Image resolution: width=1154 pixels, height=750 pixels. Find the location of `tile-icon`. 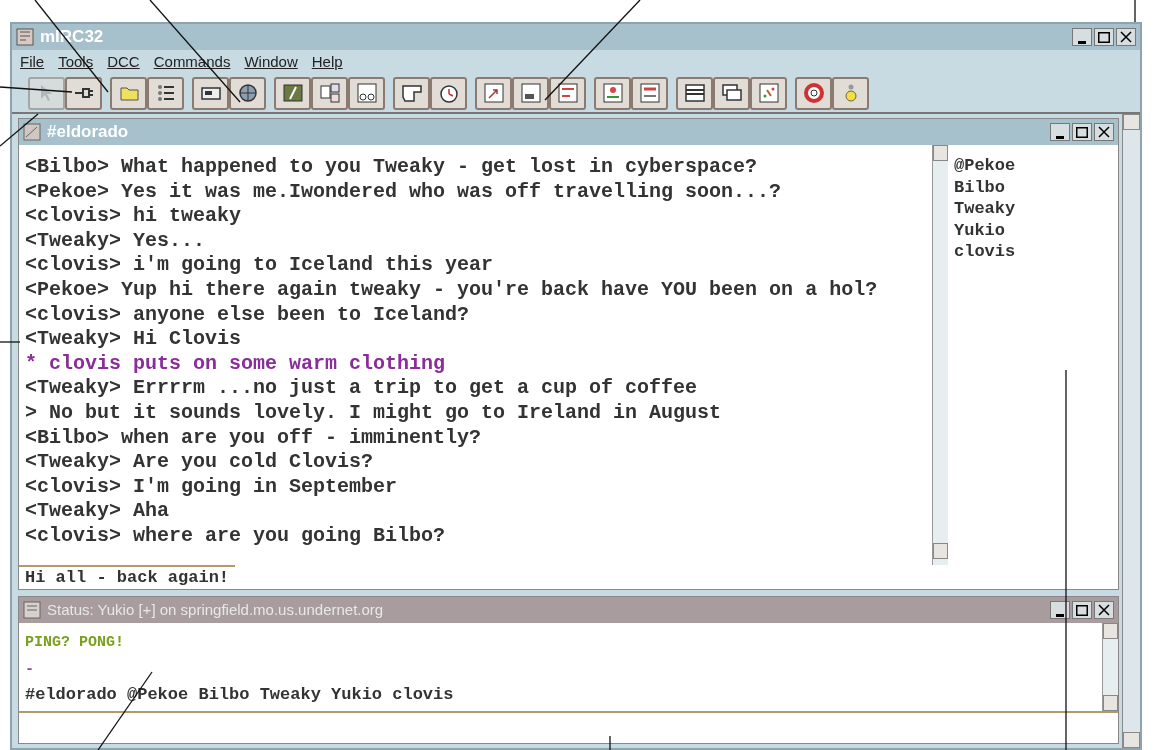

tile-icon is located at coordinates (694, 93).